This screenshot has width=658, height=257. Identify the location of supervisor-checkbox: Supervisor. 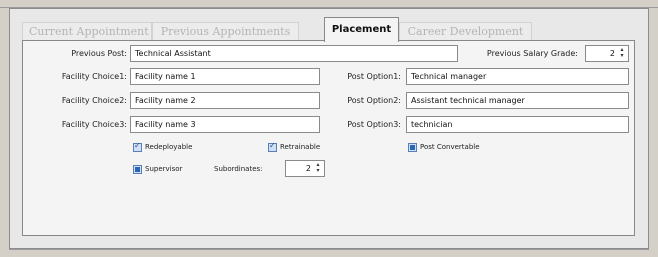
(157, 169).